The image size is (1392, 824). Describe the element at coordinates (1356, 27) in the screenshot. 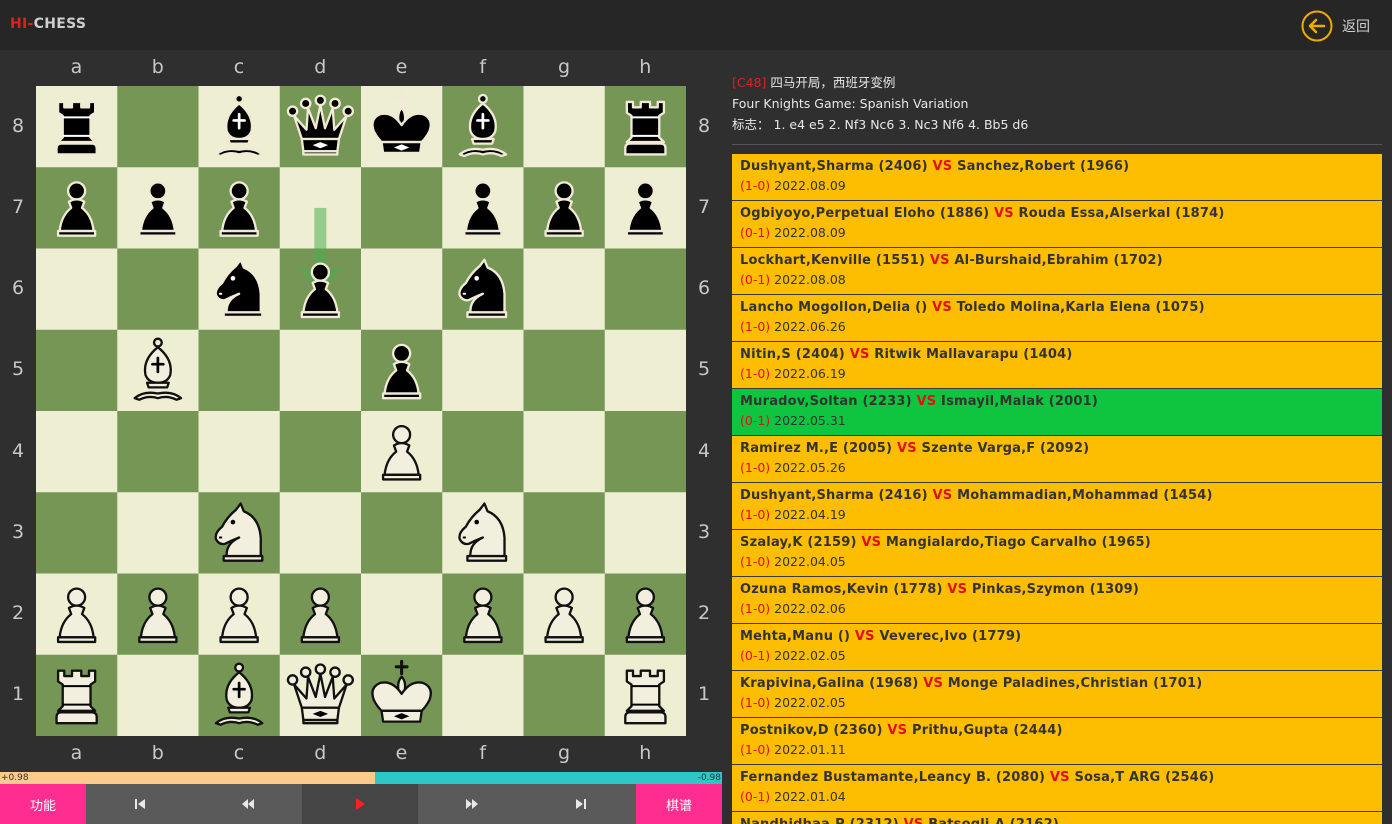

I see `back-label: 返回` at that location.